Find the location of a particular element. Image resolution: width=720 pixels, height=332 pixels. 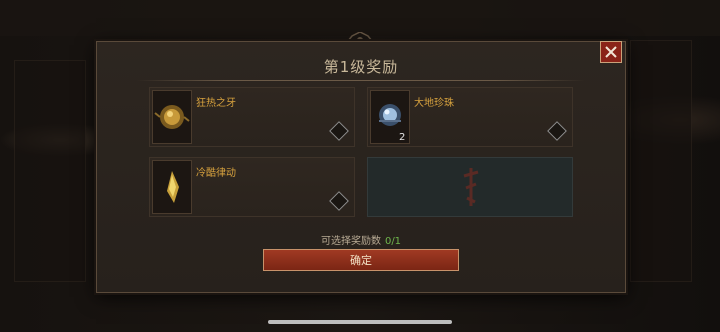

dialog-title: 第1级奖励 is located at coordinates (361, 67).